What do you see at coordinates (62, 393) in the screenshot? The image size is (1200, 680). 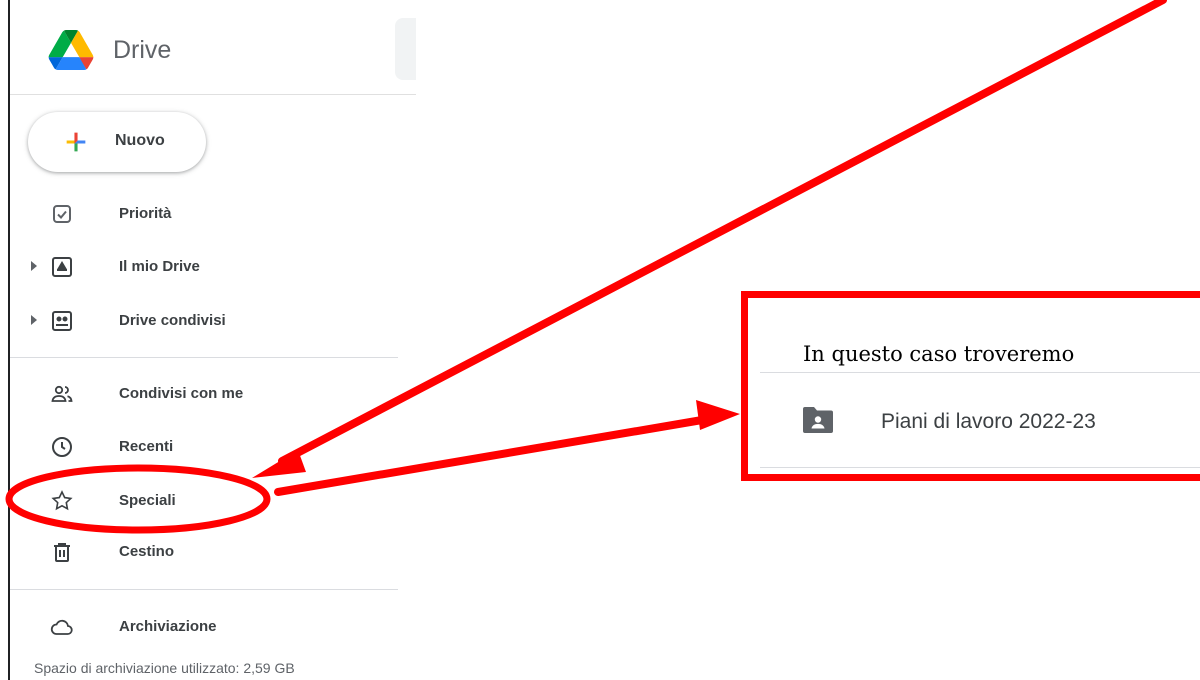 I see `people-icon` at bounding box center [62, 393].